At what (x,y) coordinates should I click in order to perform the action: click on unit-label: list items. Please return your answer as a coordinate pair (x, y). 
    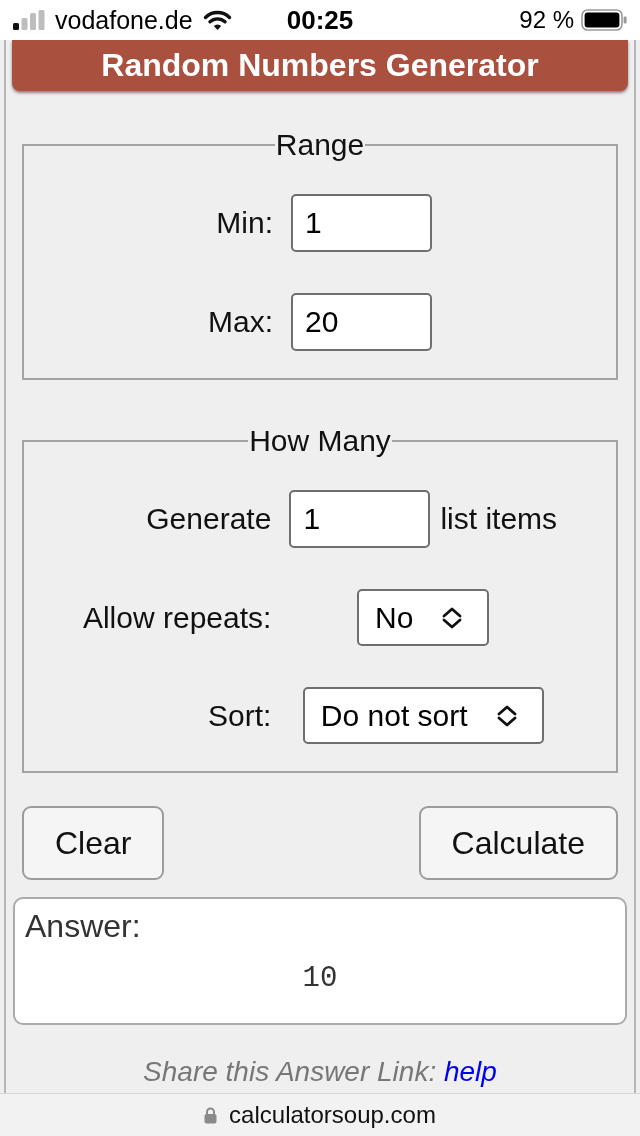
    Looking at the image, I should click on (499, 519).